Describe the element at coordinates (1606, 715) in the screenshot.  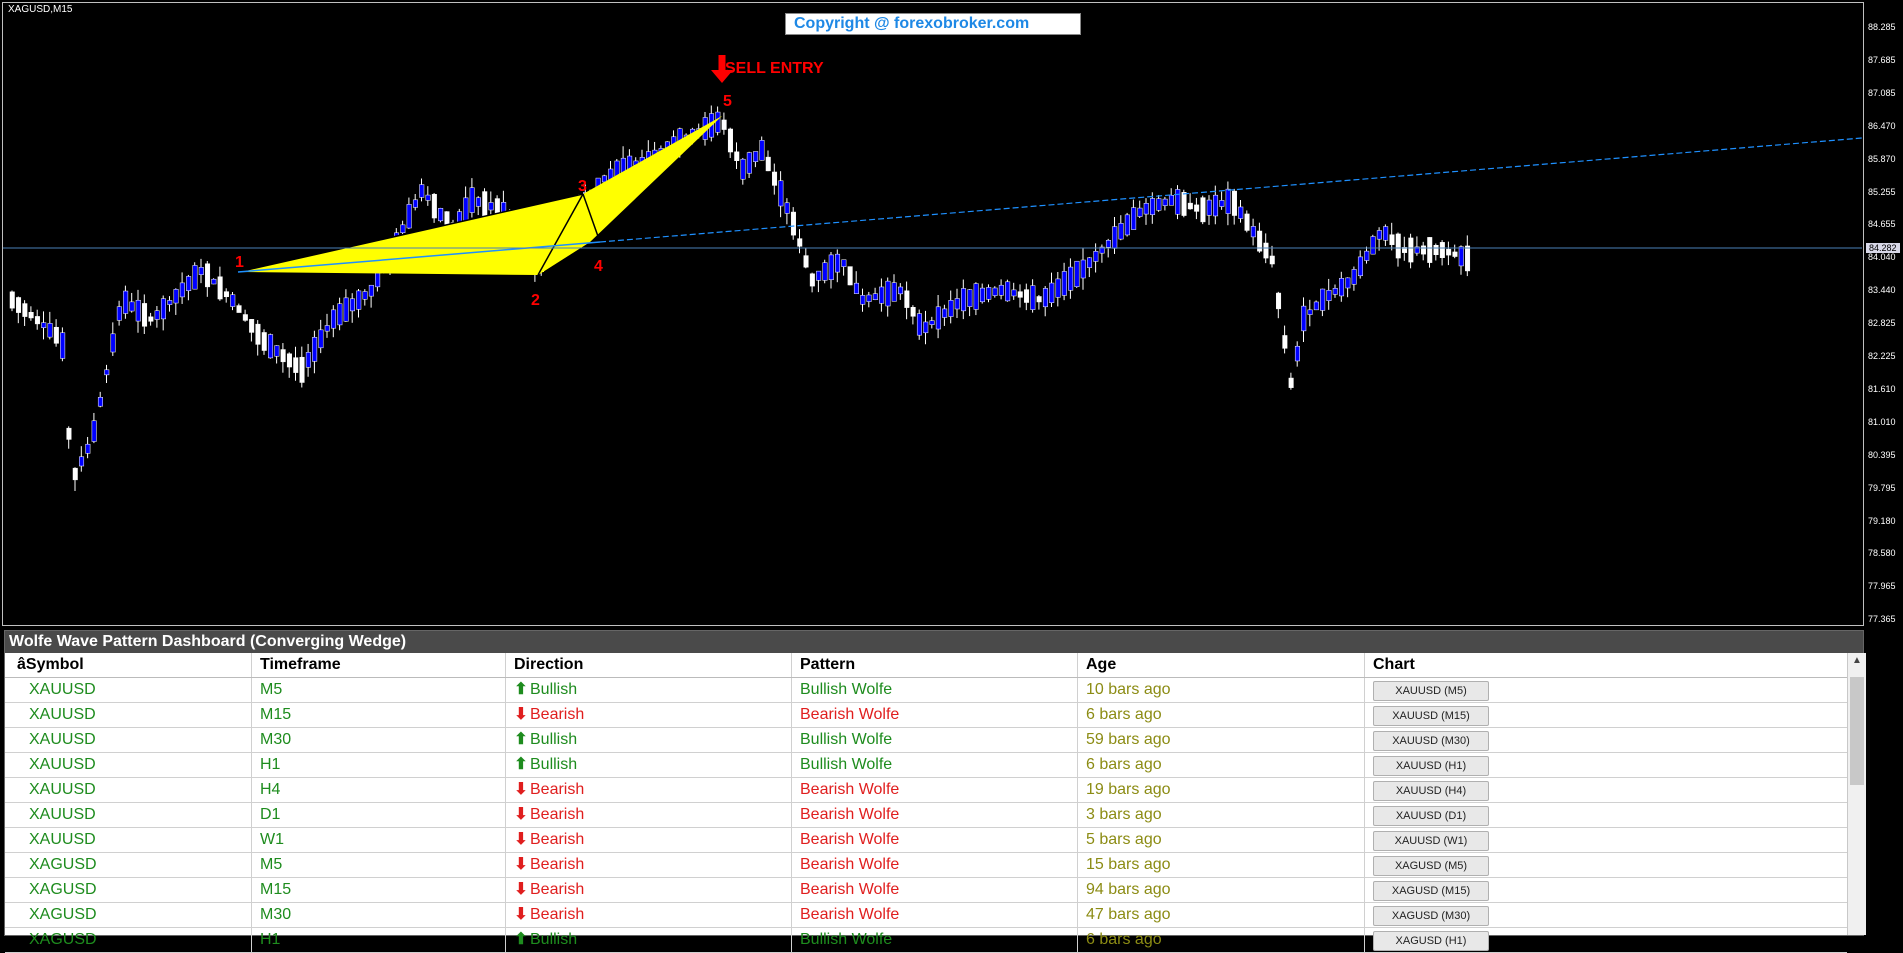
I see `cell-chart: XAUUSD (M15)` at that location.